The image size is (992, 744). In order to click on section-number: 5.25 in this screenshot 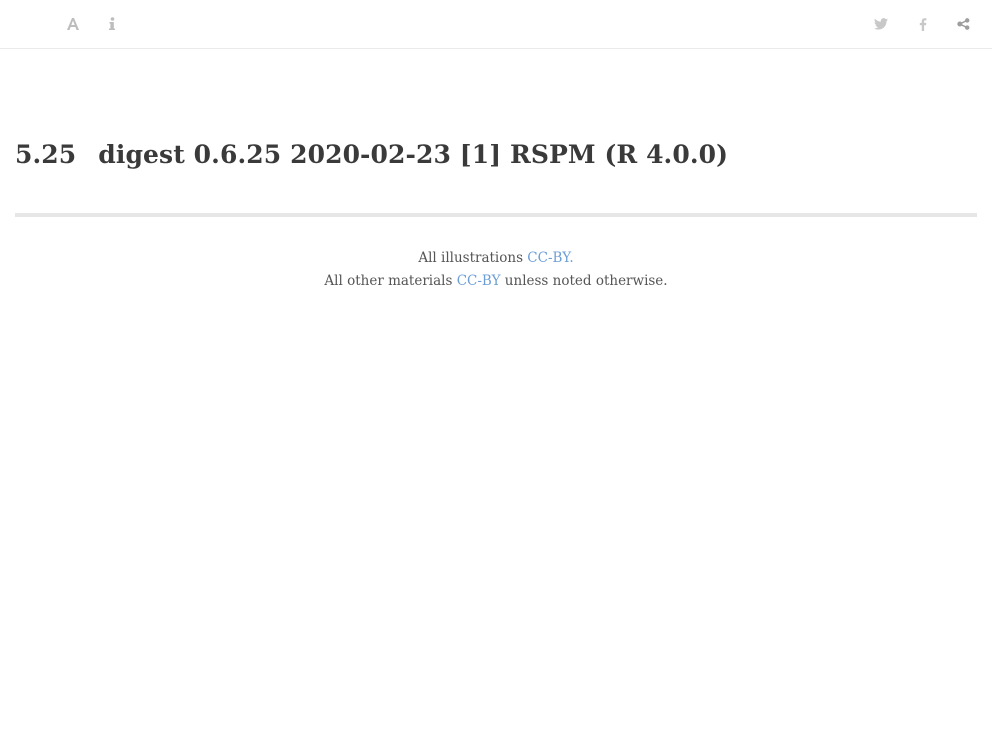, I will do `click(46, 154)`.